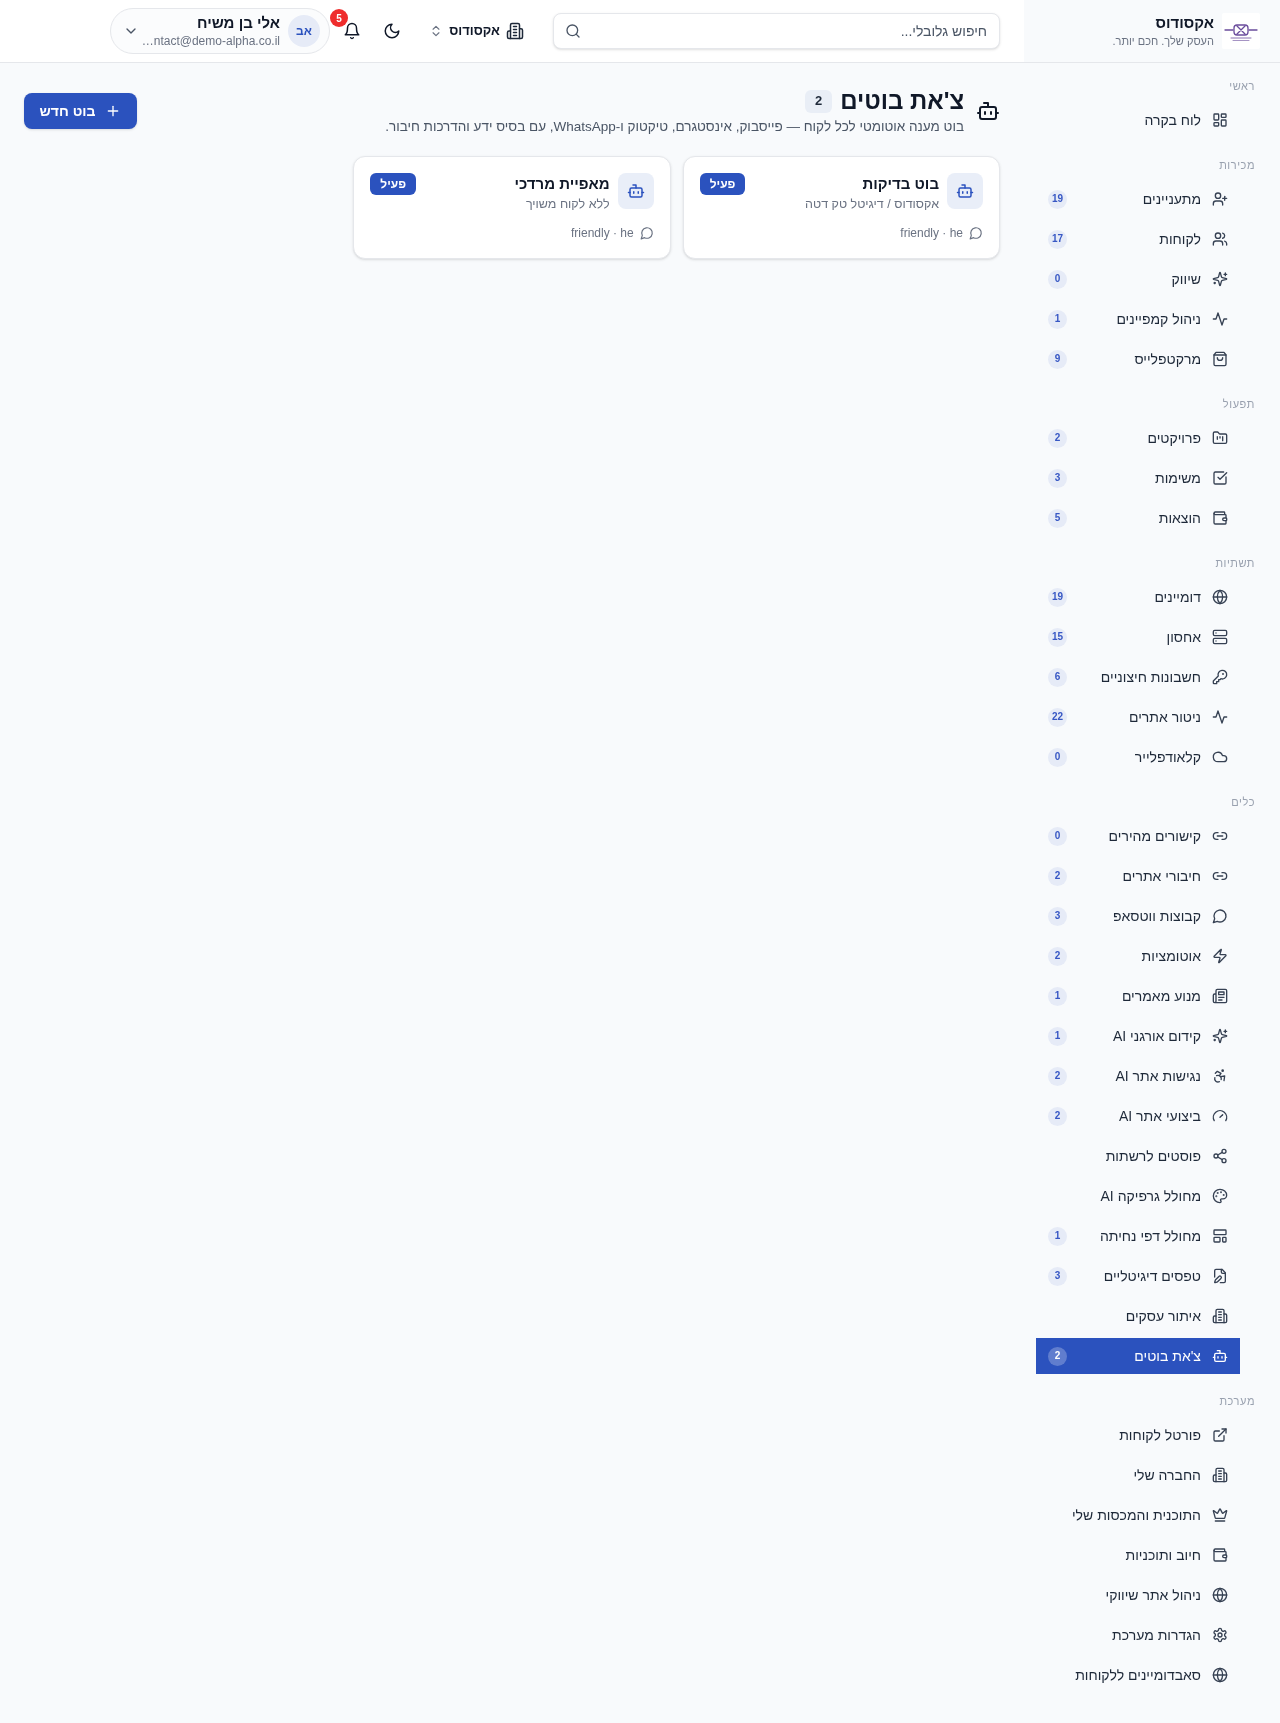 This screenshot has height=1723, width=1280. What do you see at coordinates (1220, 120) in the screenshot?
I see `grid-icon` at bounding box center [1220, 120].